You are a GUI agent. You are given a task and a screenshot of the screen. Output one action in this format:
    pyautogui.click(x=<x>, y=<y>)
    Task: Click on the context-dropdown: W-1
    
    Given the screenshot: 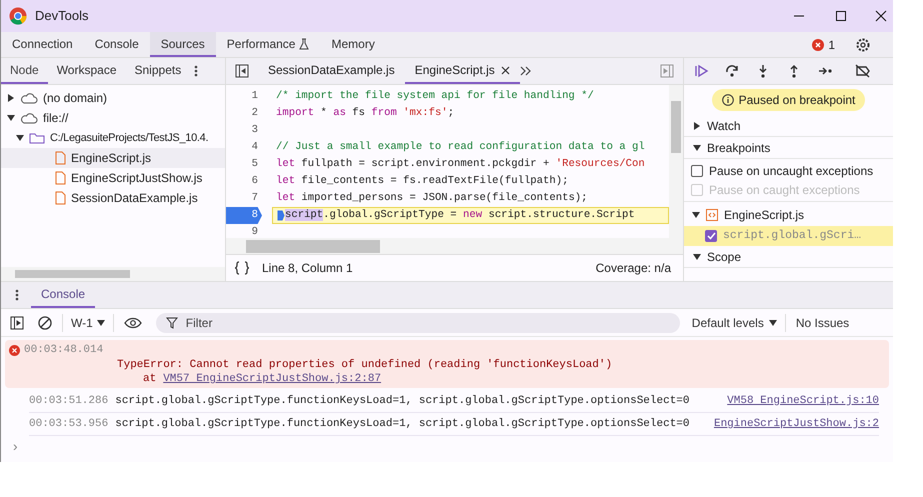 What is the action you would take?
    pyautogui.click(x=88, y=323)
    